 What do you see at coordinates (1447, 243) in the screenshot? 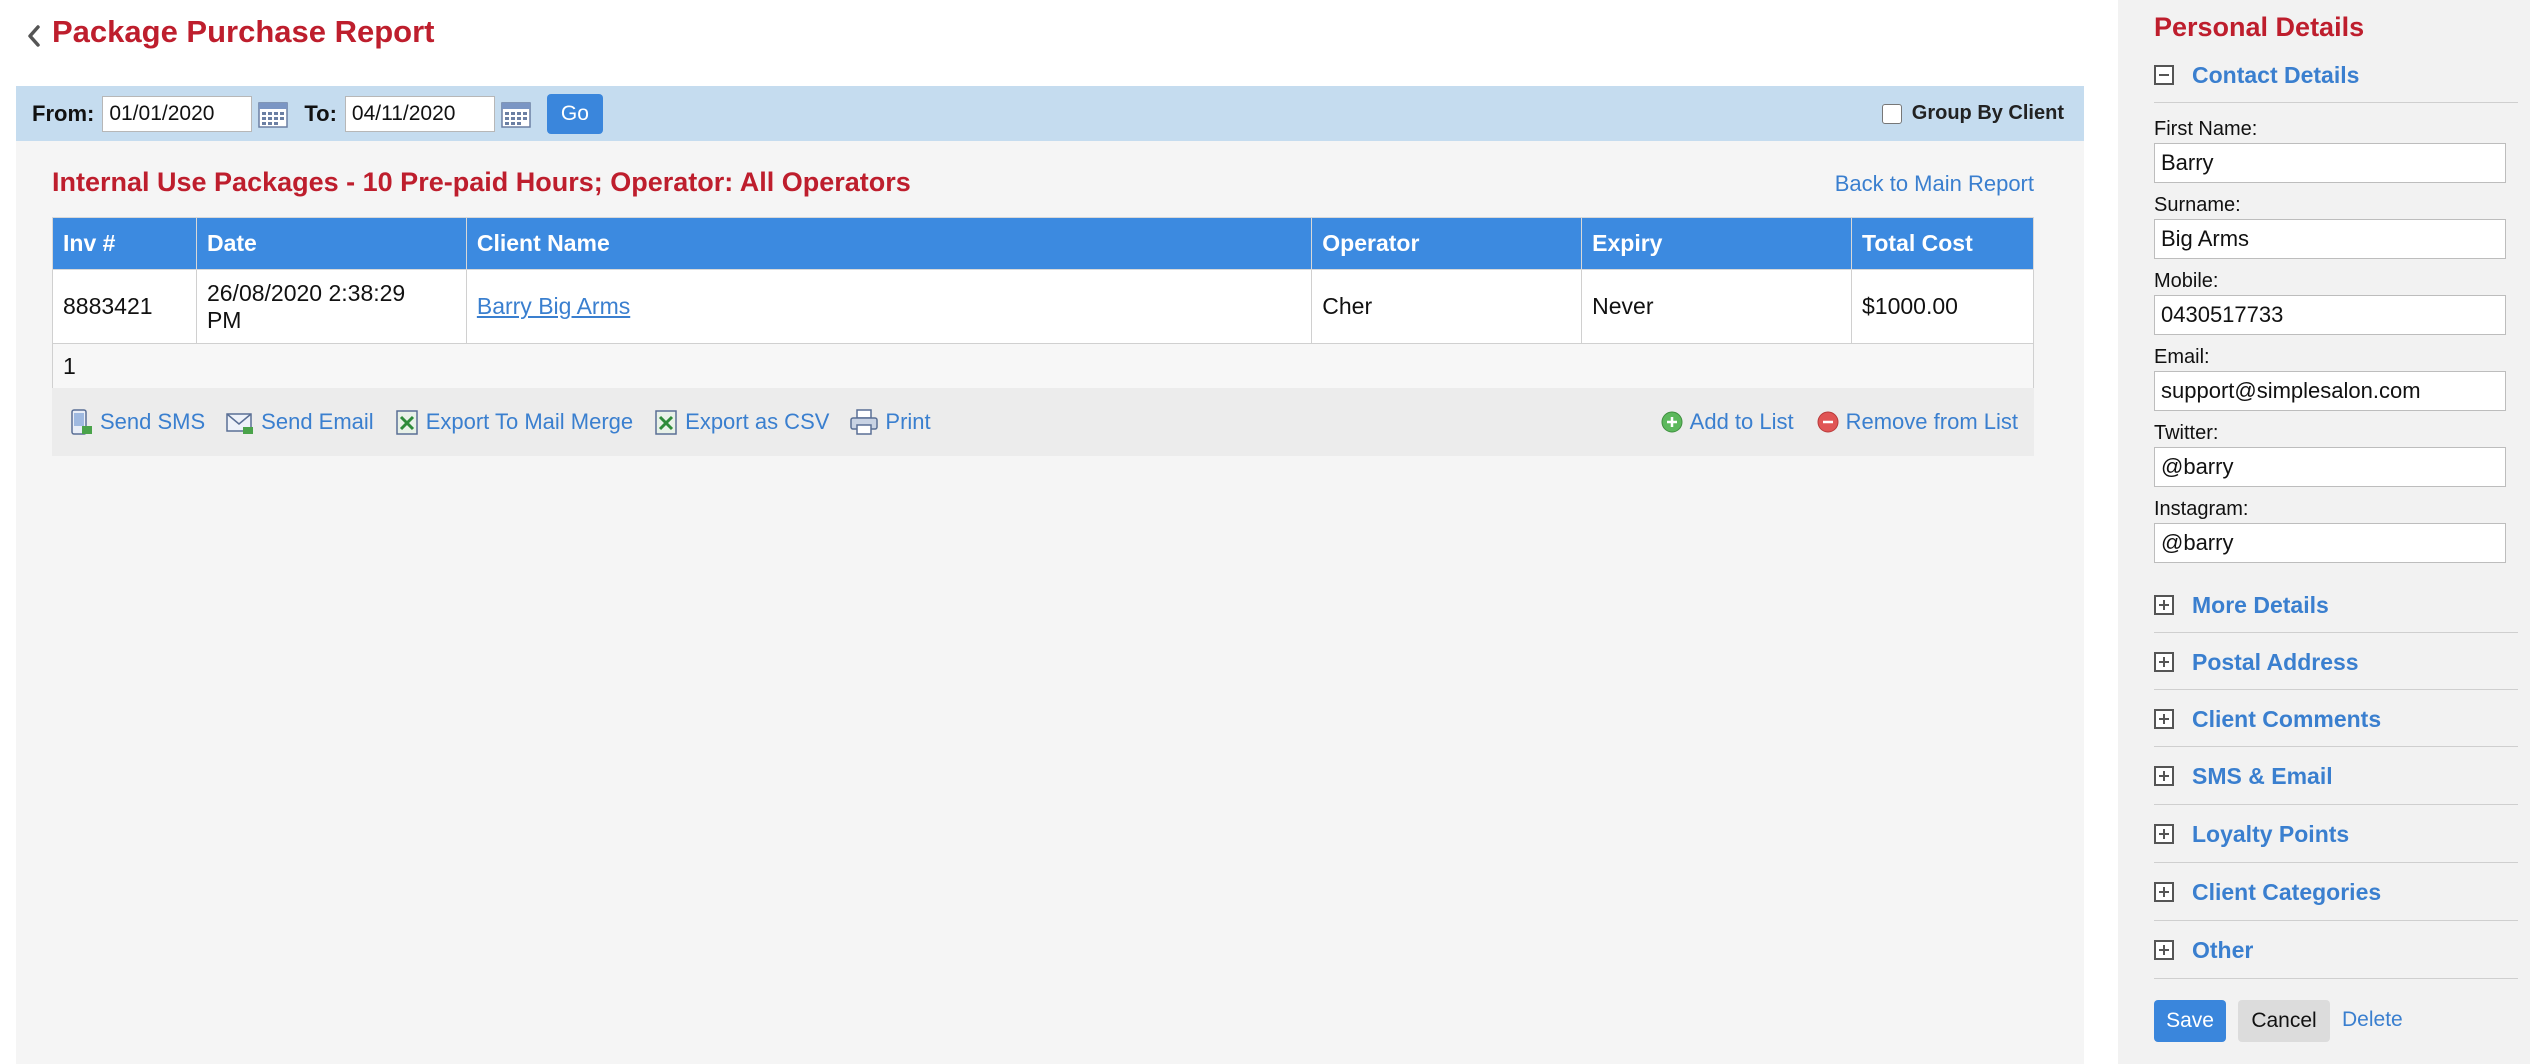
I see `column-header-operator: Operator` at bounding box center [1447, 243].